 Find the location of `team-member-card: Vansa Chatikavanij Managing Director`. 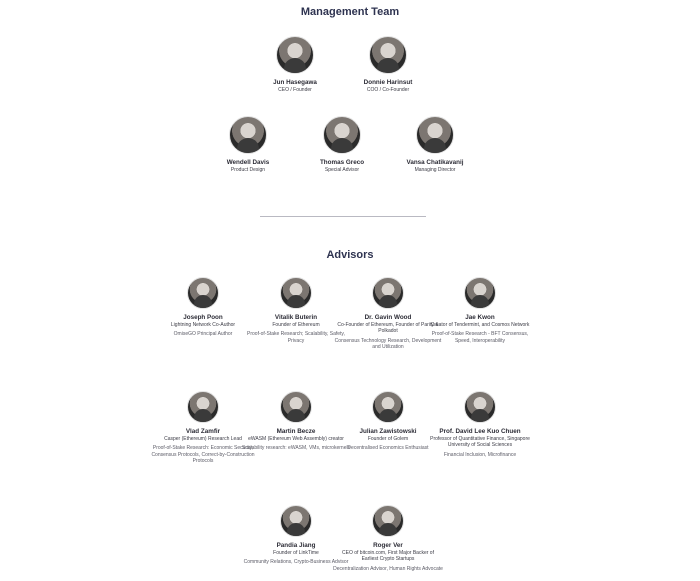

team-member-card: Vansa Chatikavanij Managing Director is located at coordinates (435, 144).